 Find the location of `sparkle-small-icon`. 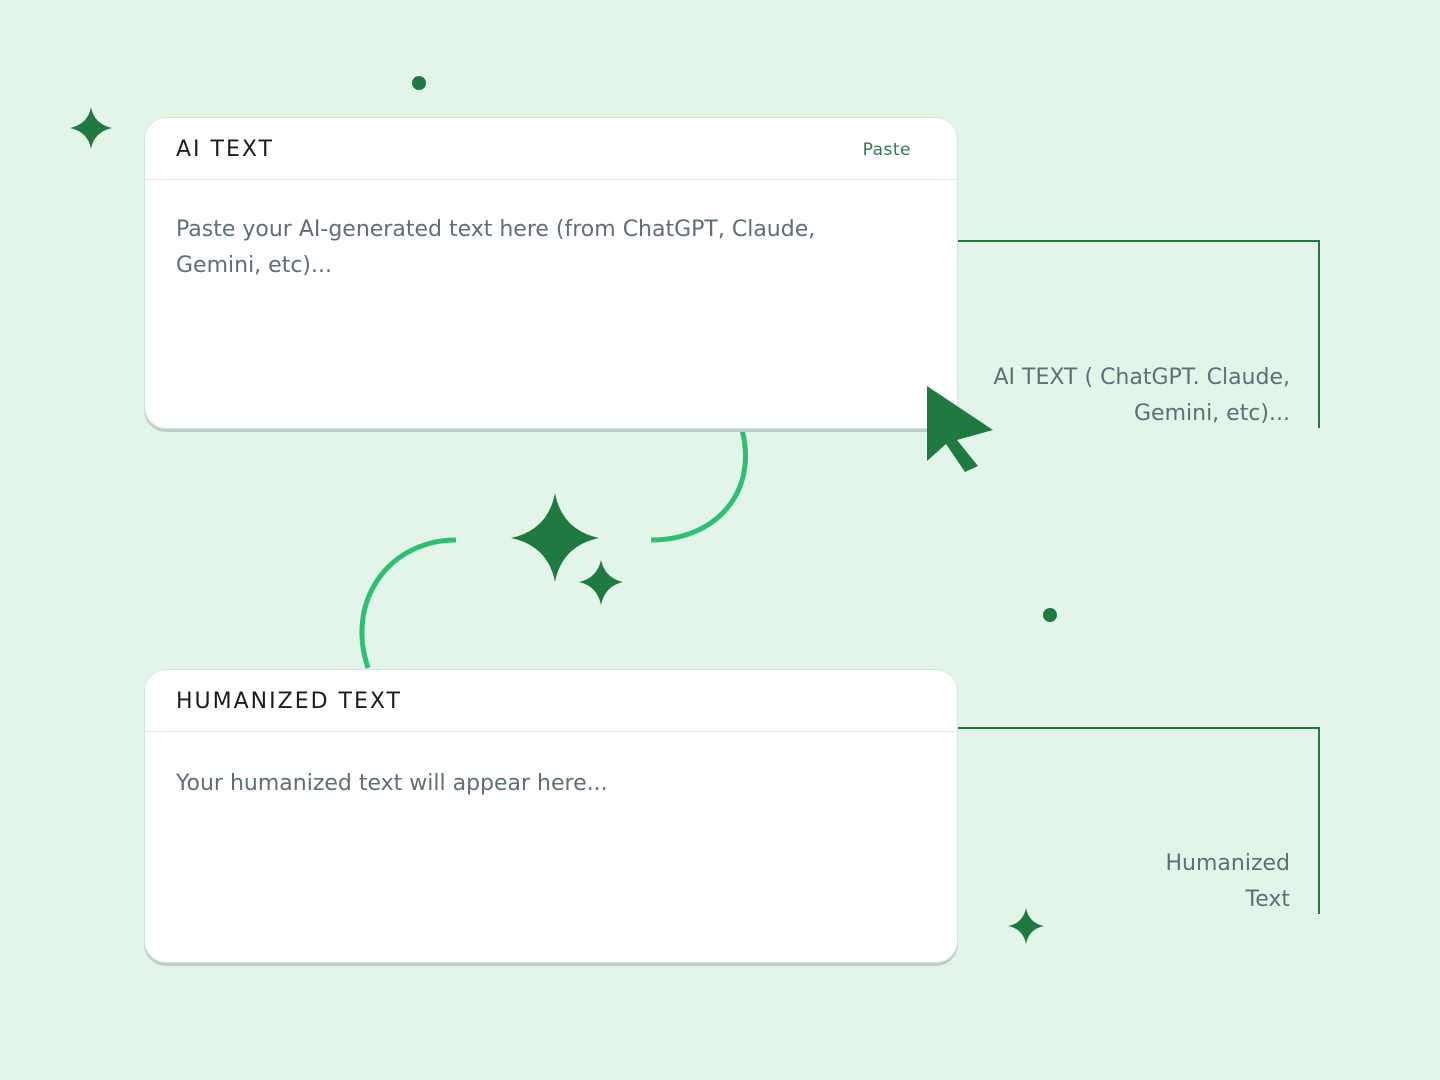

sparkle-small-icon is located at coordinates (601, 582).